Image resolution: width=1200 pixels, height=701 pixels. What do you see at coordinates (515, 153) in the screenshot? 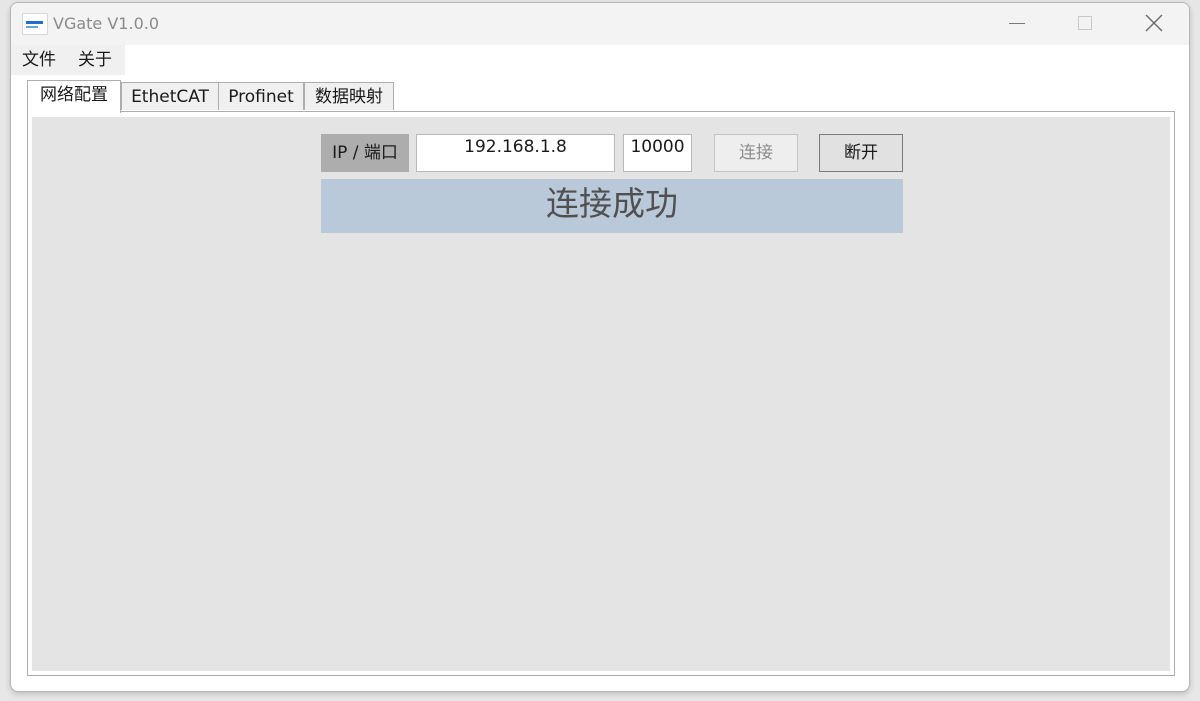
I see `ip-address-input: 192.168.1.8` at bounding box center [515, 153].